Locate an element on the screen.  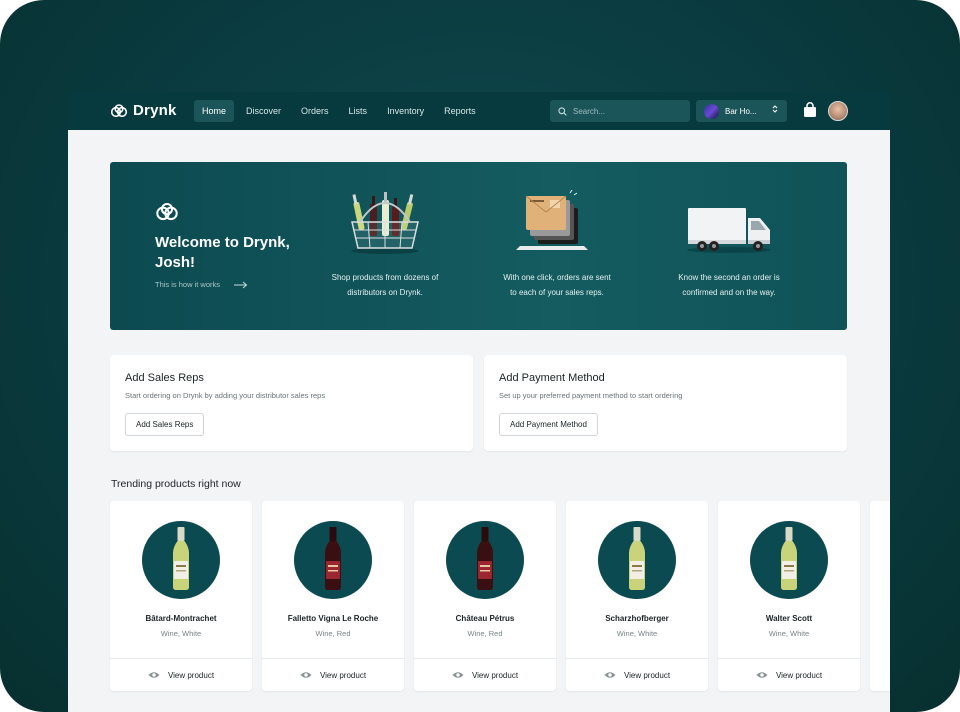
avatar is located at coordinates (838, 111).